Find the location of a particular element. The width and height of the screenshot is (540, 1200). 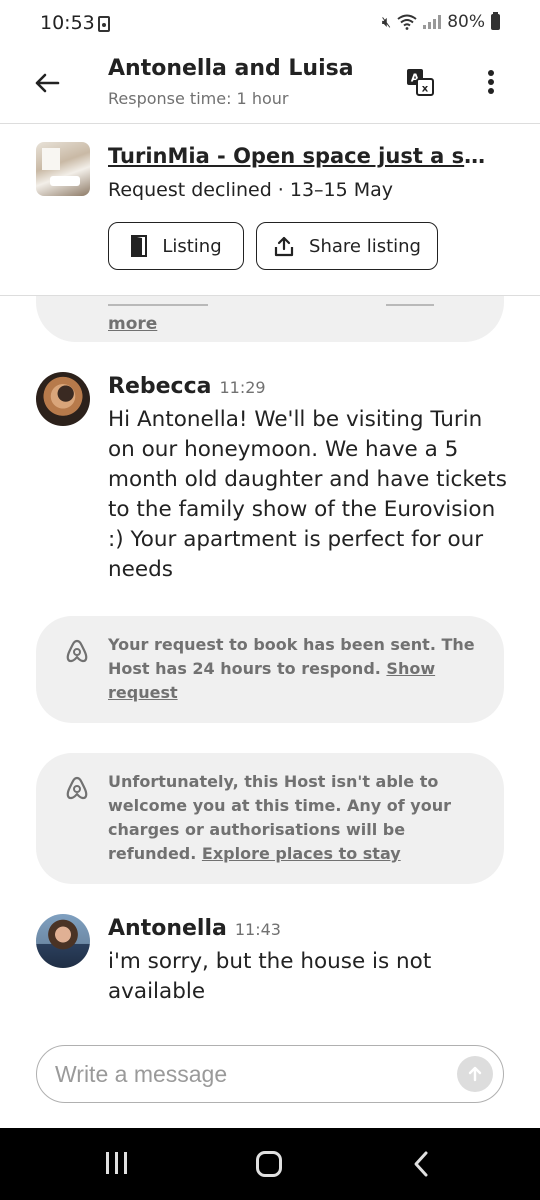

home-icon is located at coordinates (269, 1164).